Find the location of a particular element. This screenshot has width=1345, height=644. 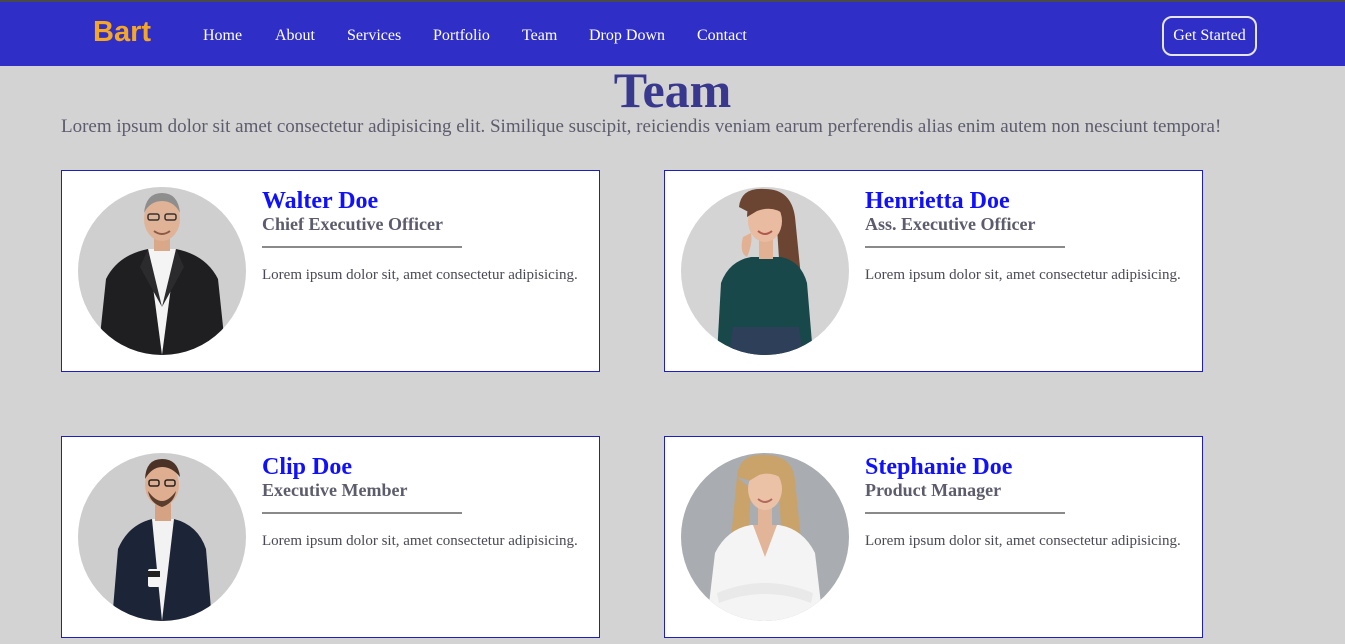

nav-team: Team is located at coordinates (539, 35).